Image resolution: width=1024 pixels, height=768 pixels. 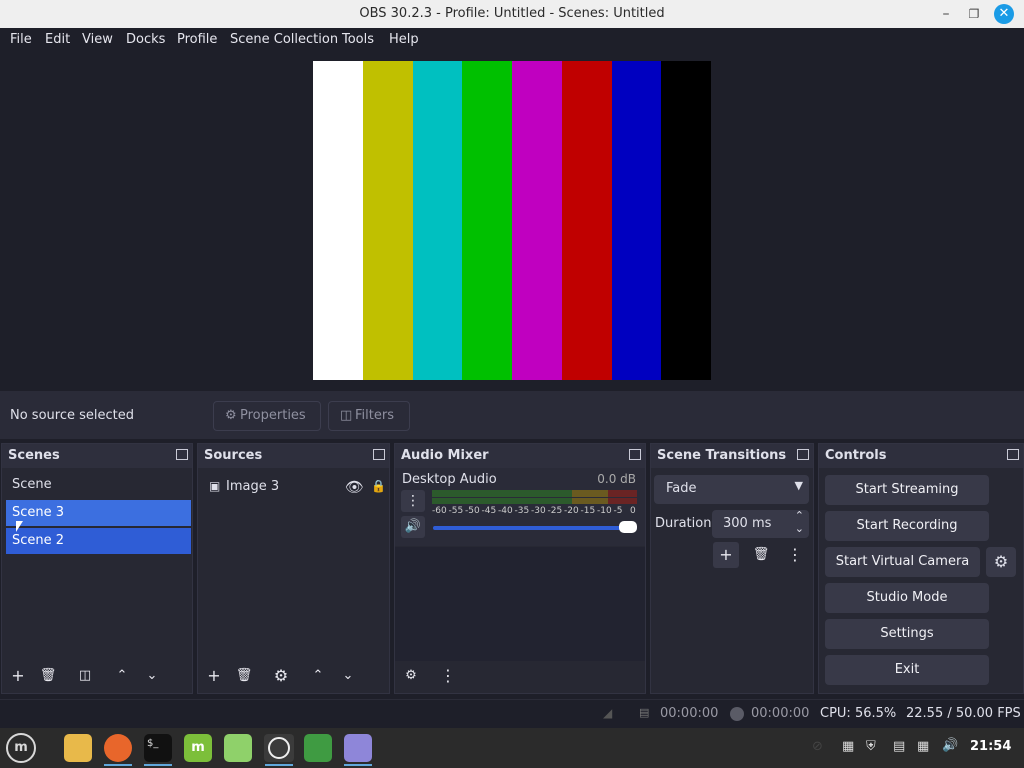 I want to click on volume-icon: 🔊, so click(x=950, y=745).